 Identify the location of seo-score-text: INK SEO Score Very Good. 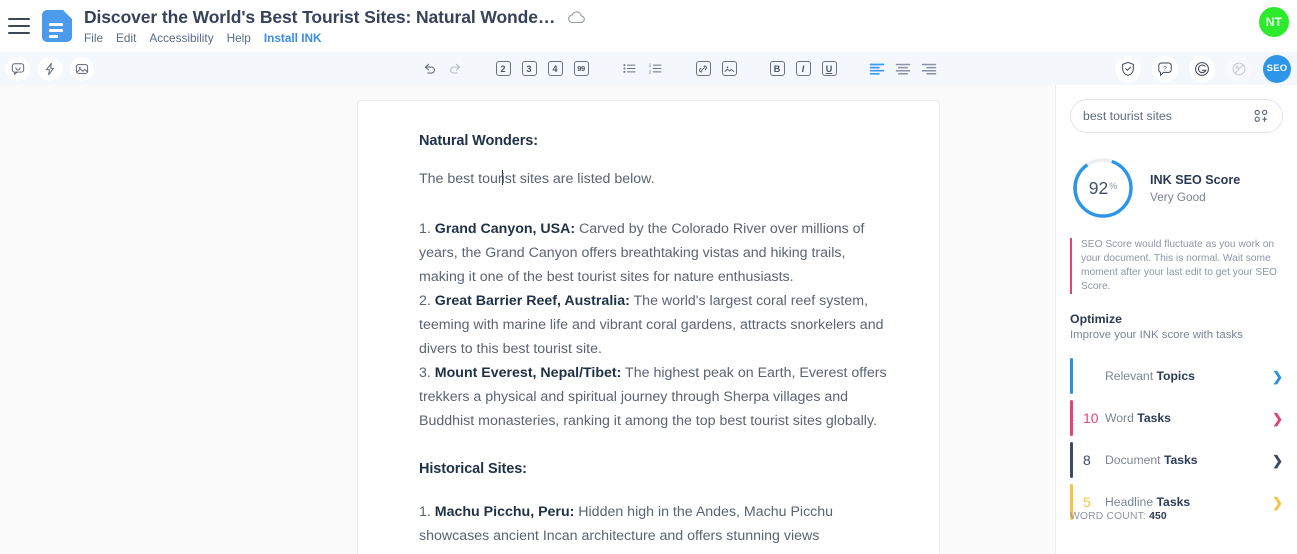
(1195, 188).